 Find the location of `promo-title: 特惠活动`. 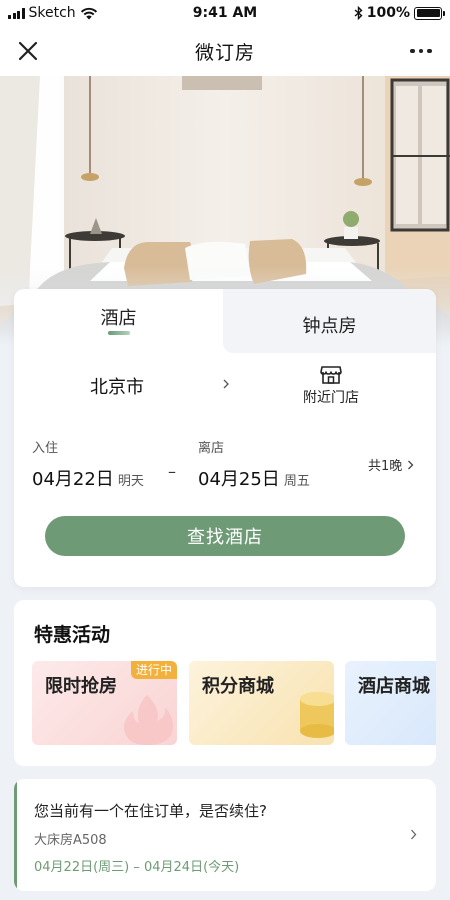

promo-title: 特惠活动 is located at coordinates (72, 635).